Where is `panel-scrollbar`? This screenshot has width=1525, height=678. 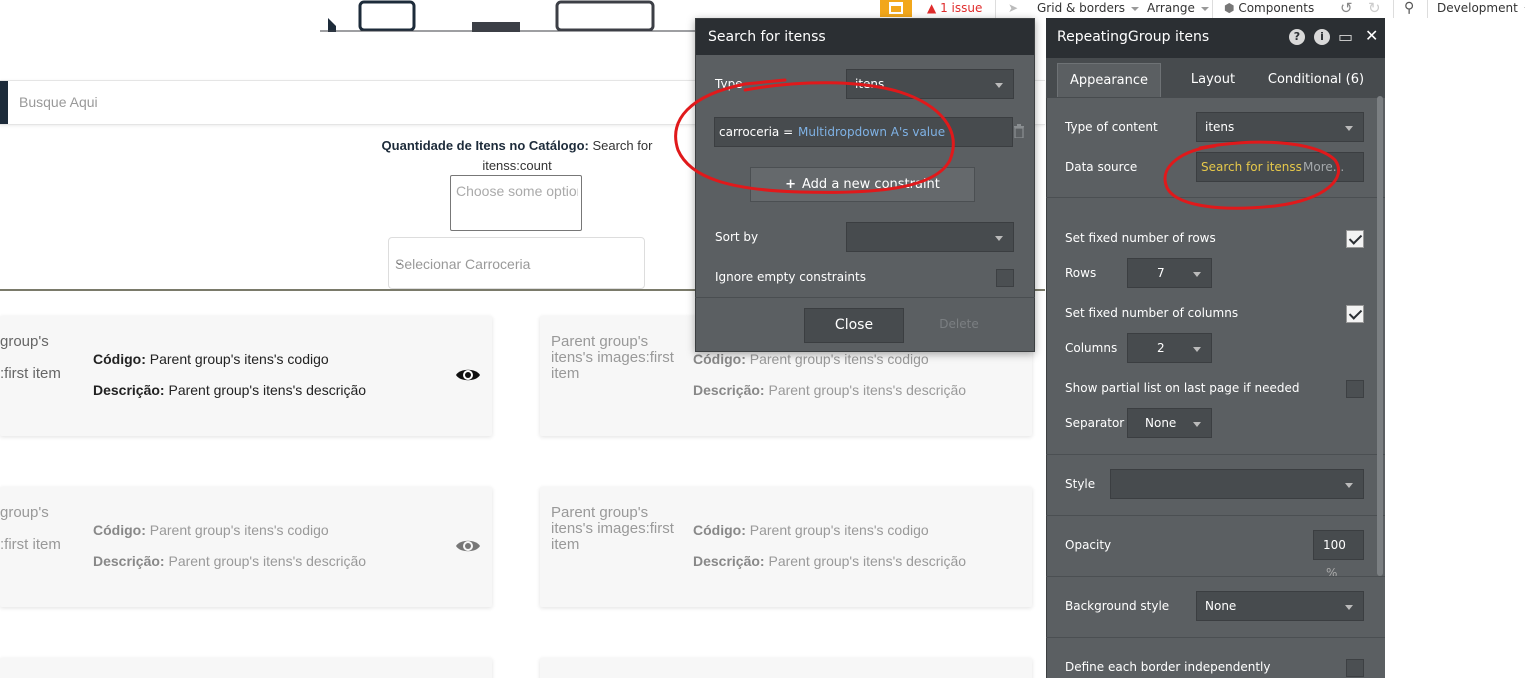 panel-scrollbar is located at coordinates (1380, 336).